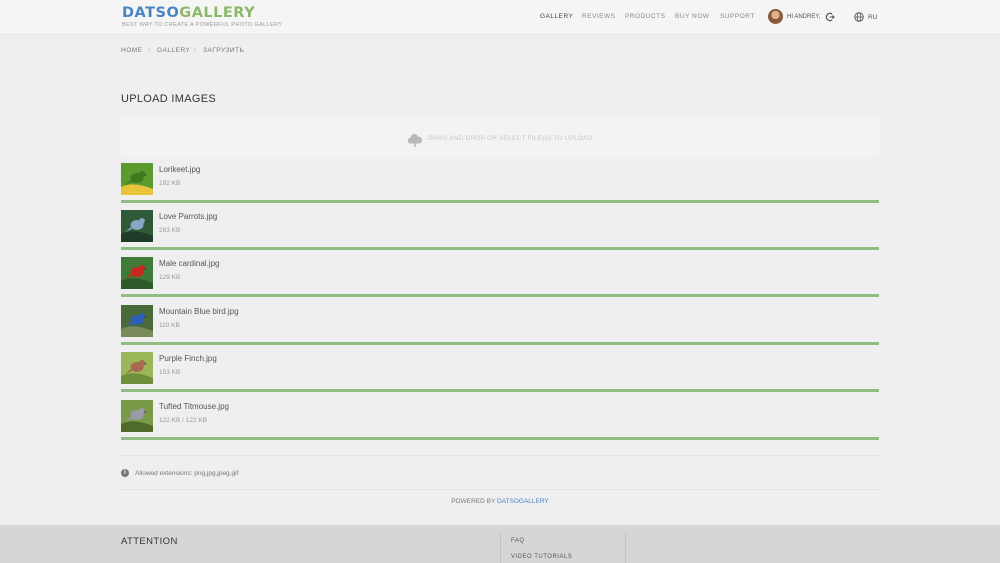  I want to click on language-label: RU, so click(873, 17).